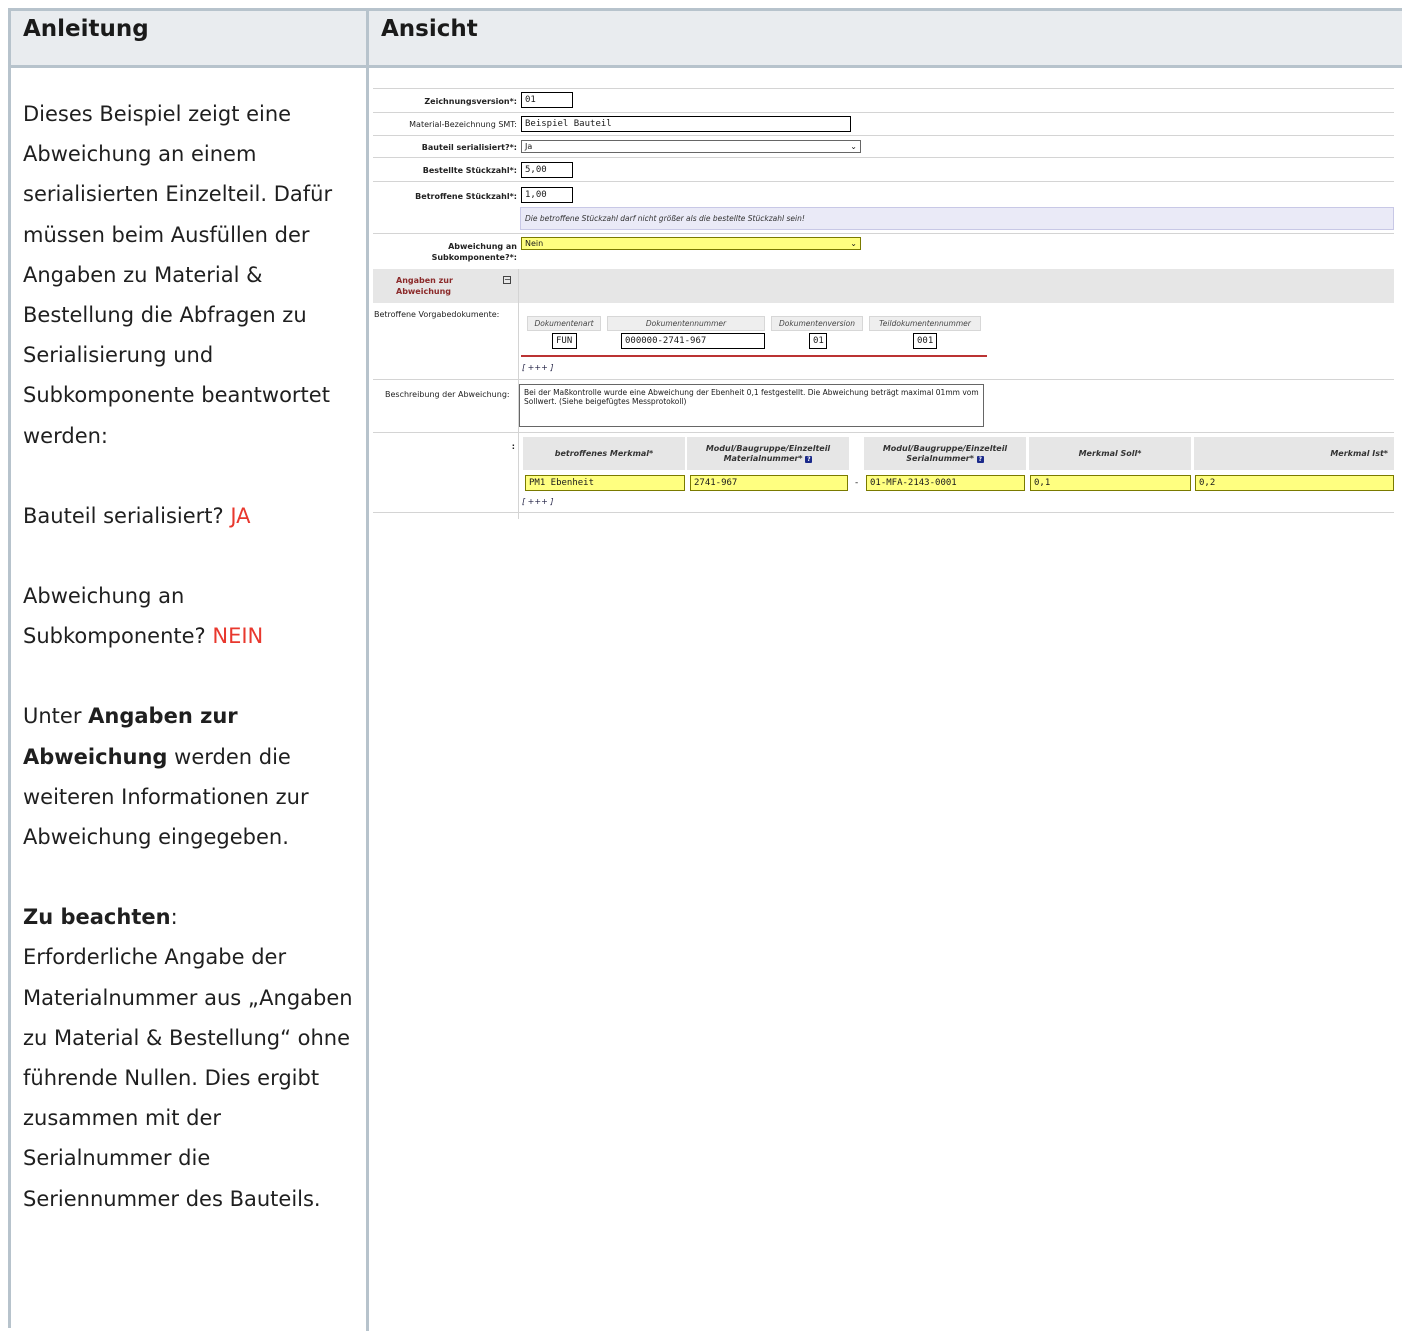  I want to click on header-dokumentenart: Dokumentenart, so click(564, 323).